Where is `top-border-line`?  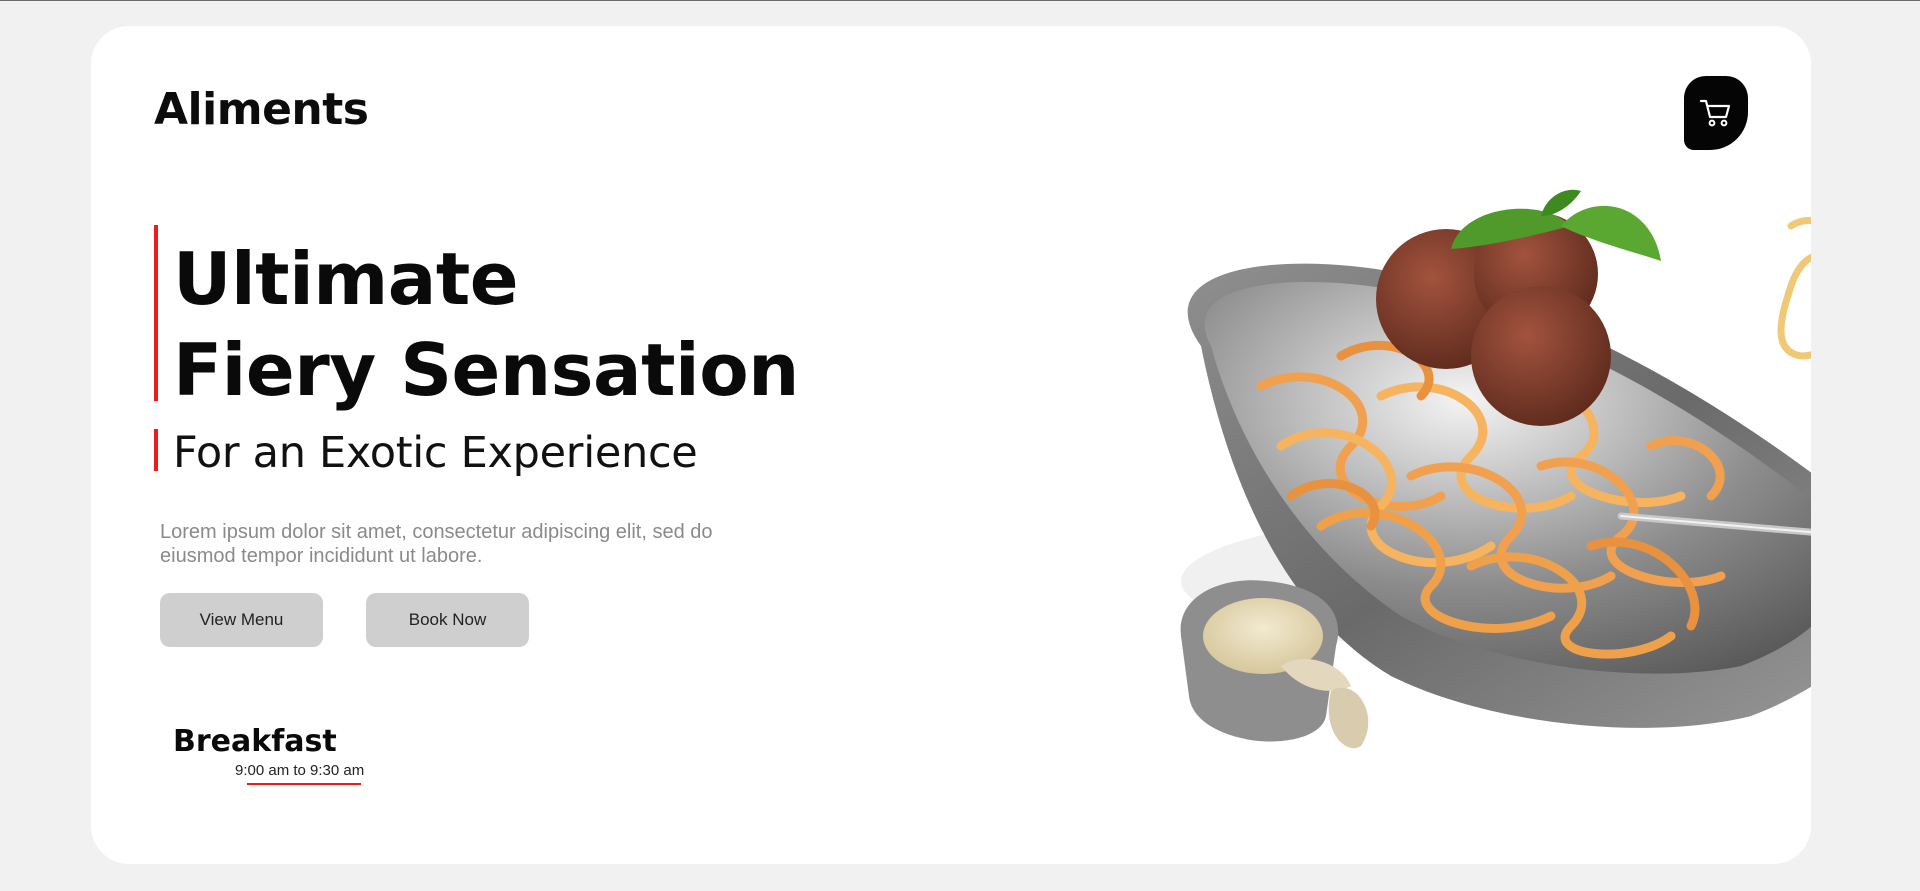
top-border-line is located at coordinates (960, 0).